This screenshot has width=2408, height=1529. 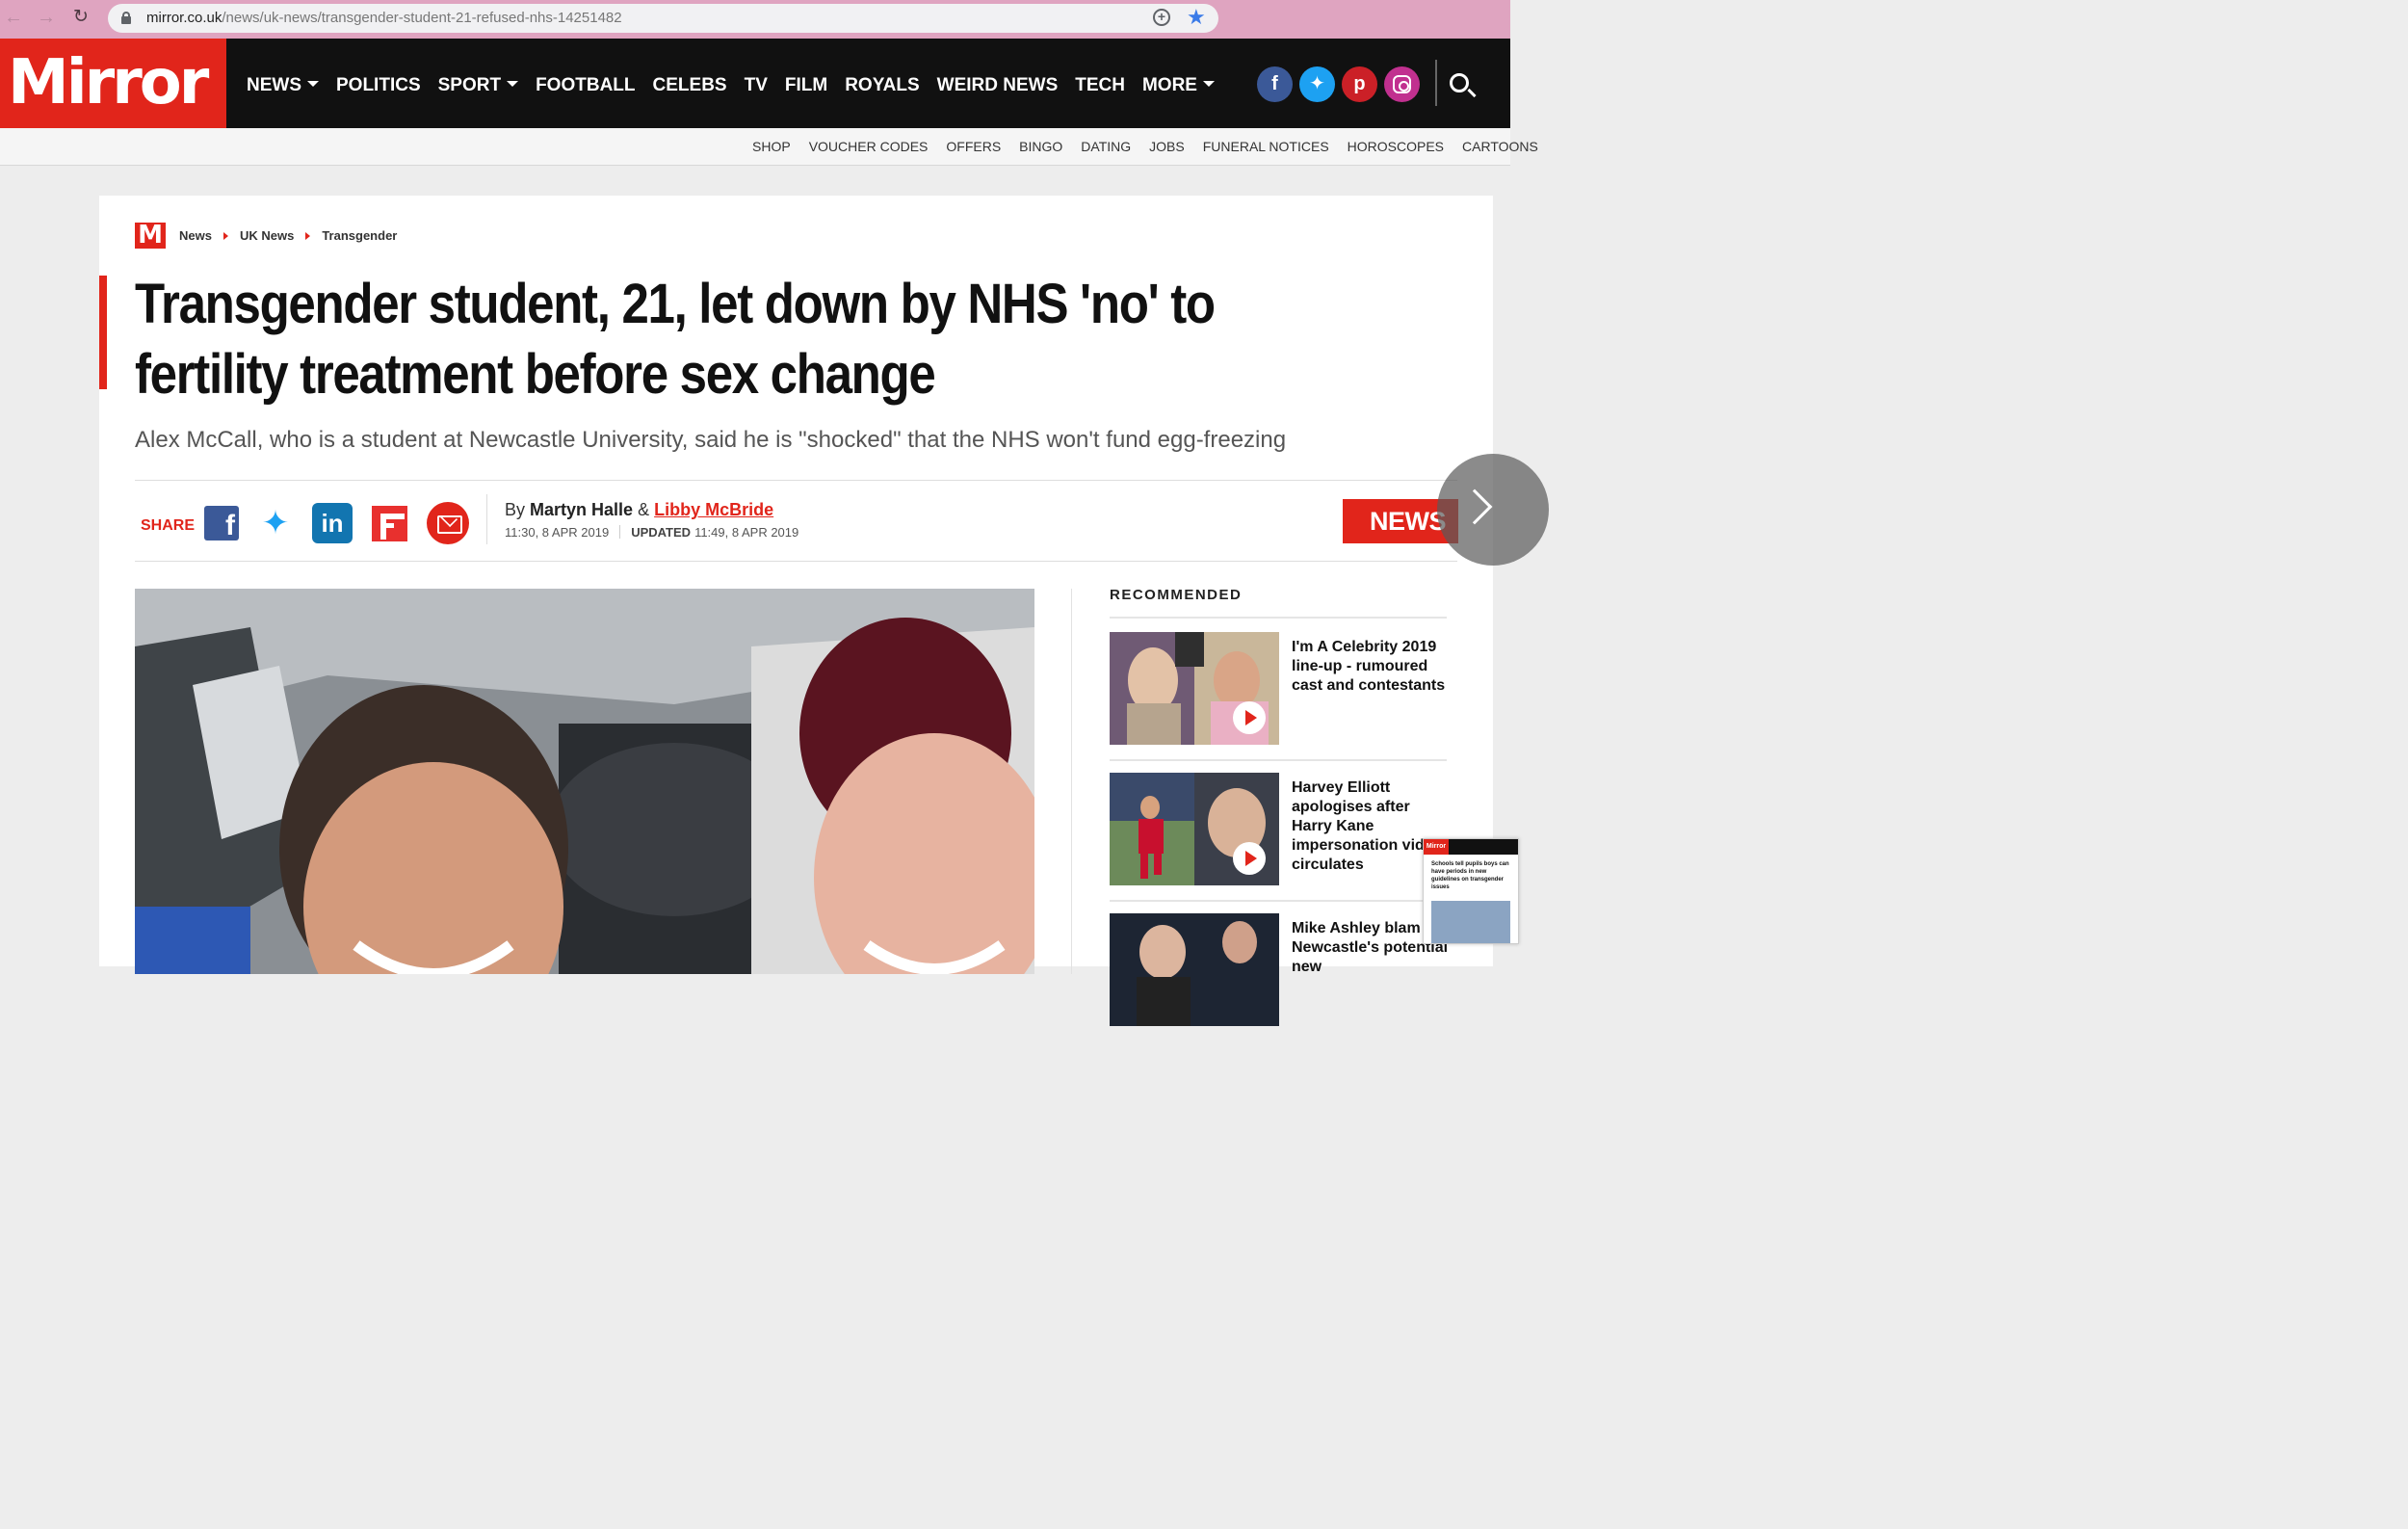 What do you see at coordinates (581, 510) in the screenshot?
I see `author-name: Martyn Halle` at bounding box center [581, 510].